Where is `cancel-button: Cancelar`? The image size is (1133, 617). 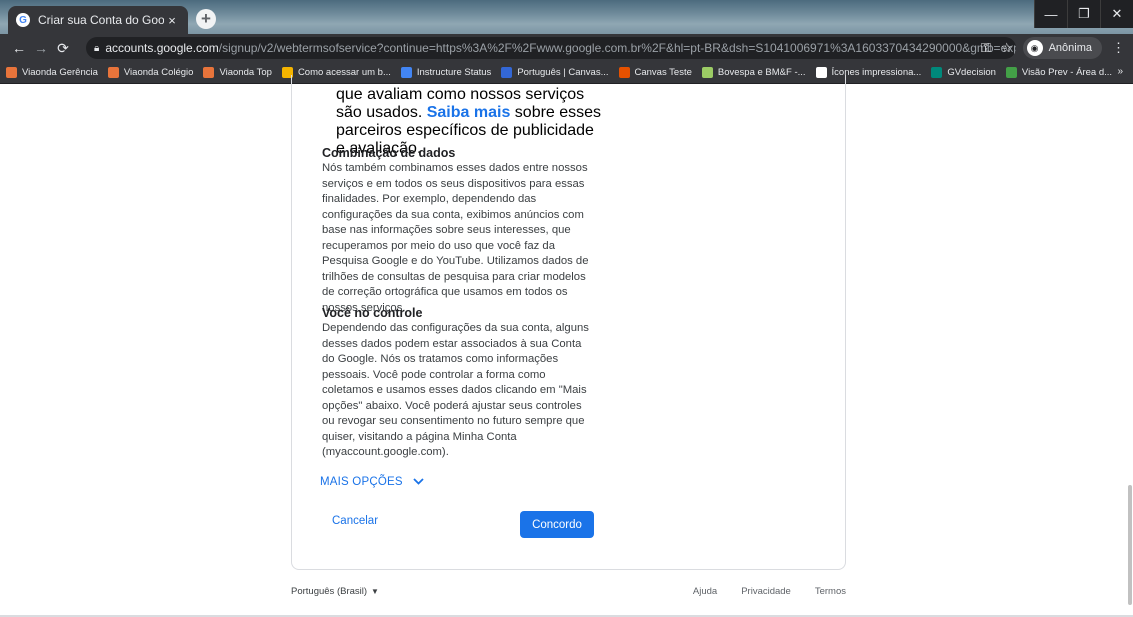
cancel-button: Cancelar is located at coordinates (355, 521).